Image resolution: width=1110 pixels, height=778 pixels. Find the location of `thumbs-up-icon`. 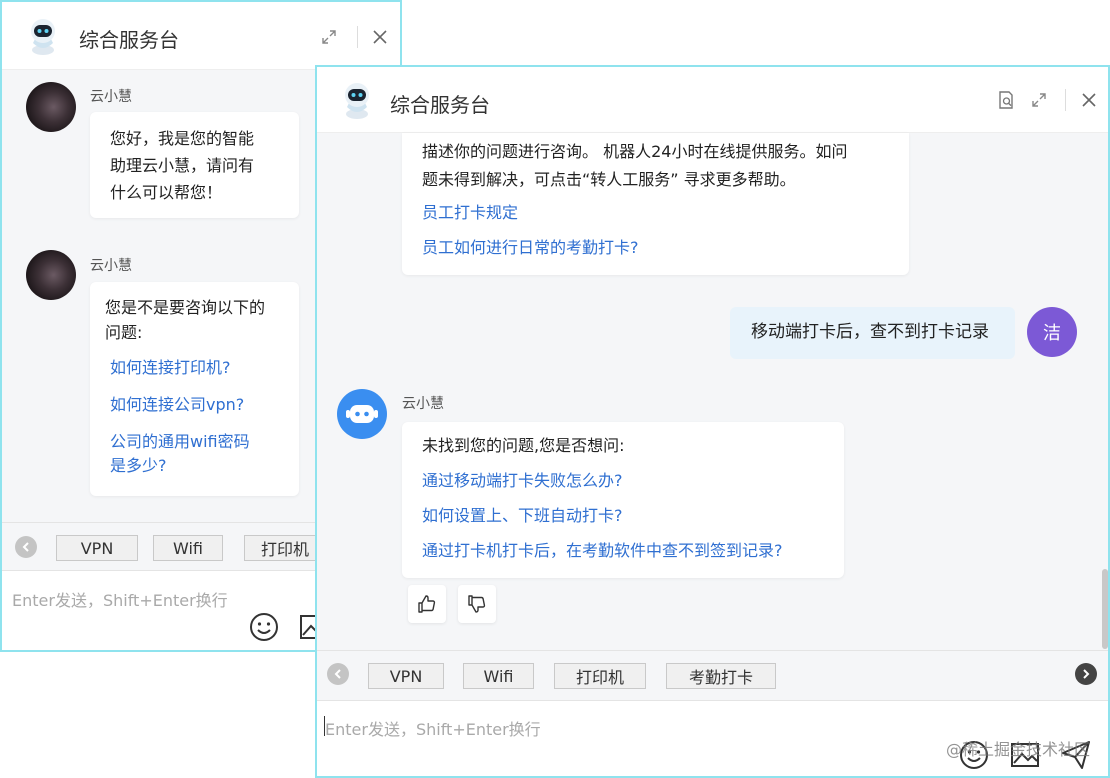

thumbs-up-icon is located at coordinates (427, 604).